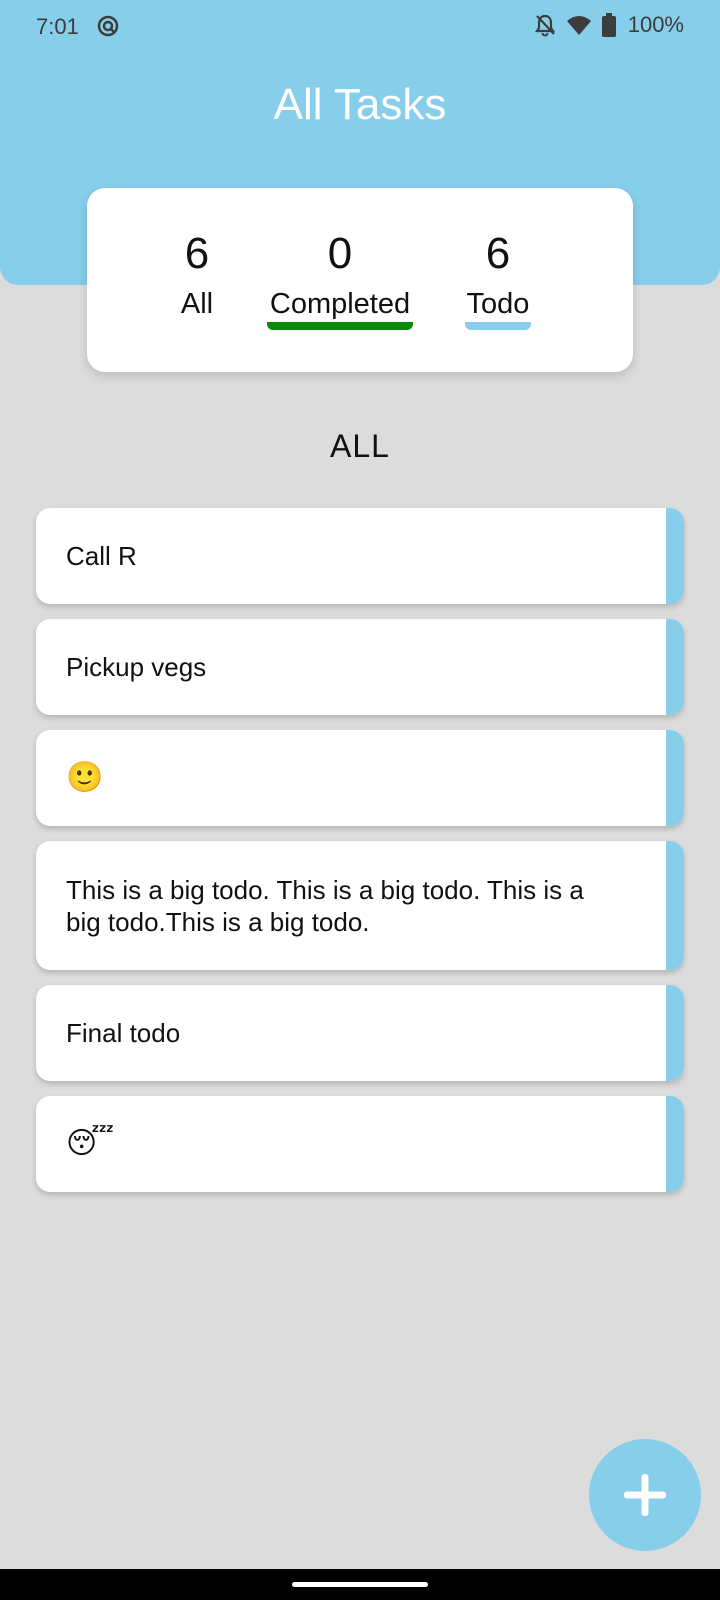 This screenshot has width=720, height=1600. Describe the element at coordinates (340, 253) in the screenshot. I see `stat-completed-count: 0` at that location.